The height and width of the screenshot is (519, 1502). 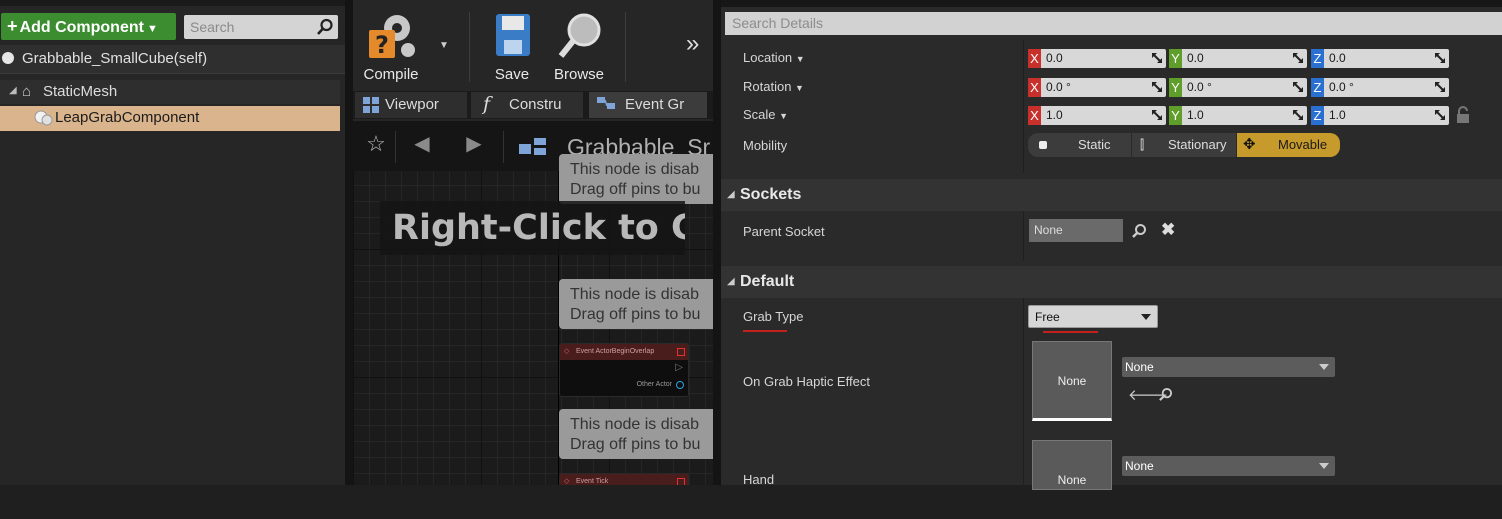 What do you see at coordinates (1244, 58) in the screenshot?
I see `location-y-value: 0.0` at bounding box center [1244, 58].